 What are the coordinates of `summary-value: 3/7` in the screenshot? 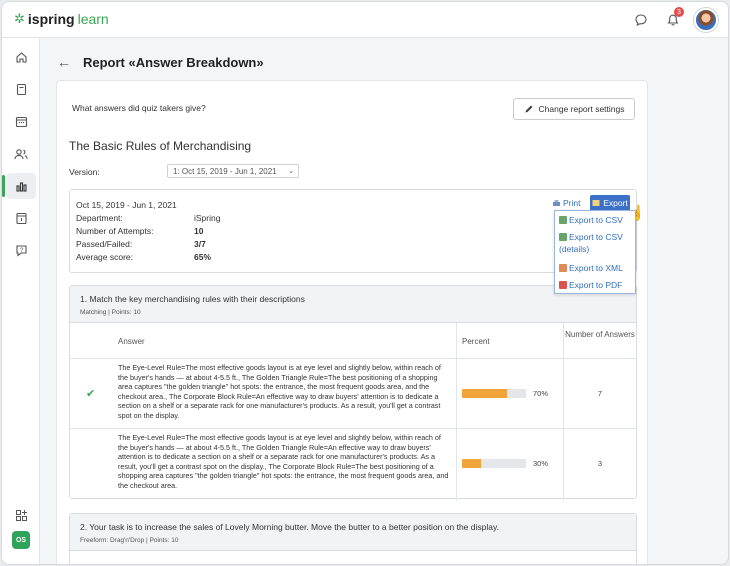 It's located at (200, 244).